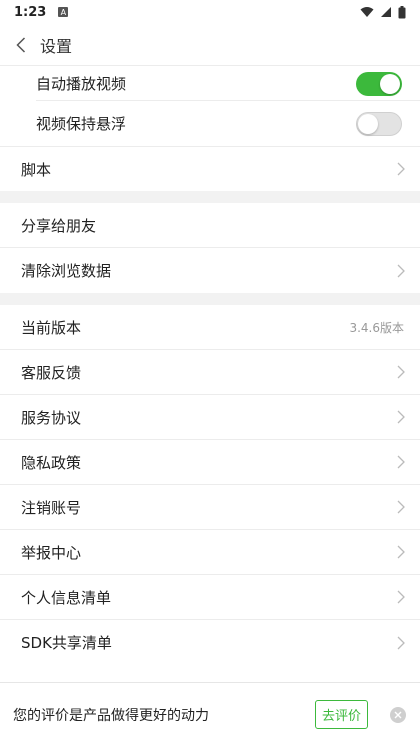  What do you see at coordinates (210, 462) in the screenshot?
I see `privacy-row: 隐私政策` at bounding box center [210, 462].